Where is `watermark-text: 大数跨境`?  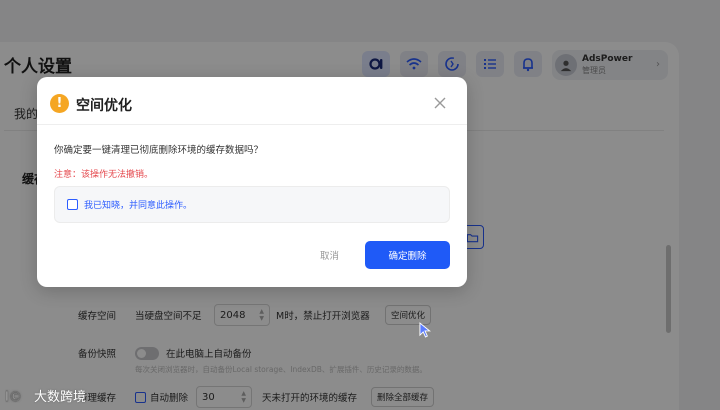
watermark-text: 大数跨境 is located at coordinates (60, 397).